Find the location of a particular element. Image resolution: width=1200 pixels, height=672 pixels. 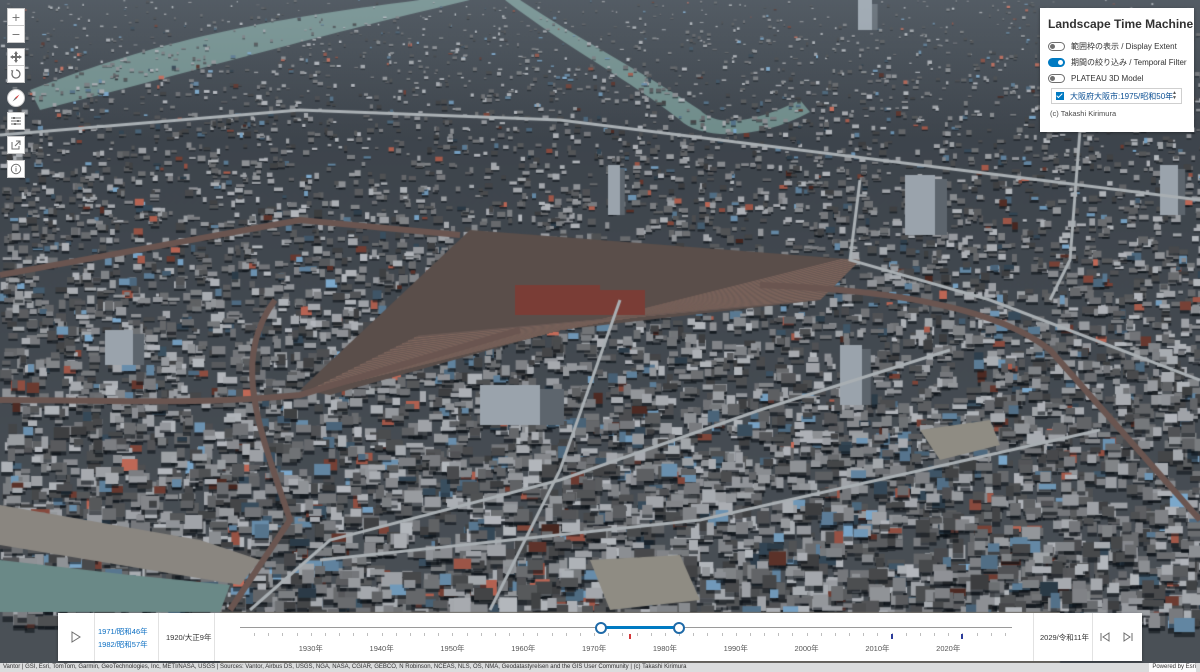

slider-selected-range is located at coordinates (640, 627).